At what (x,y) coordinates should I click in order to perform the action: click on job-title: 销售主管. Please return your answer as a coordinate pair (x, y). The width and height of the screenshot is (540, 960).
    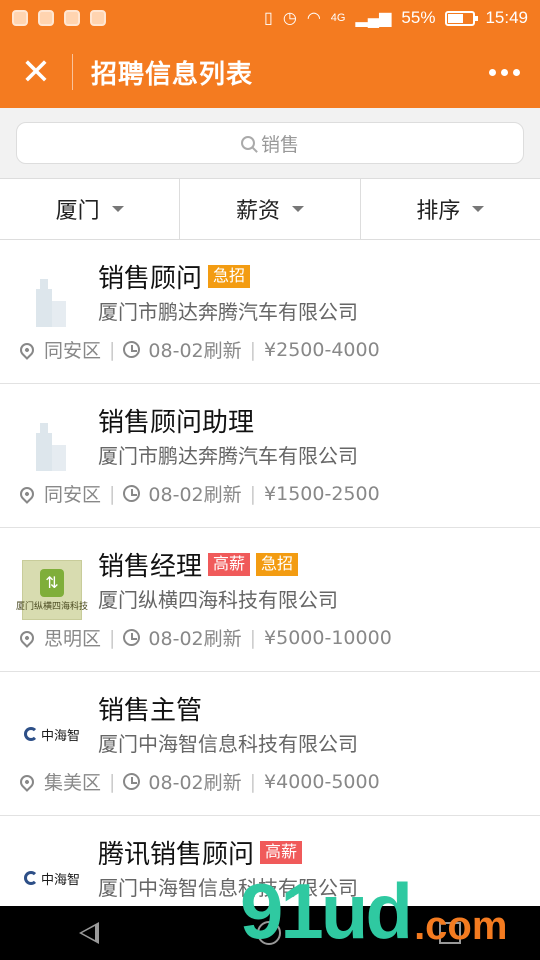
    Looking at the image, I should click on (150, 711).